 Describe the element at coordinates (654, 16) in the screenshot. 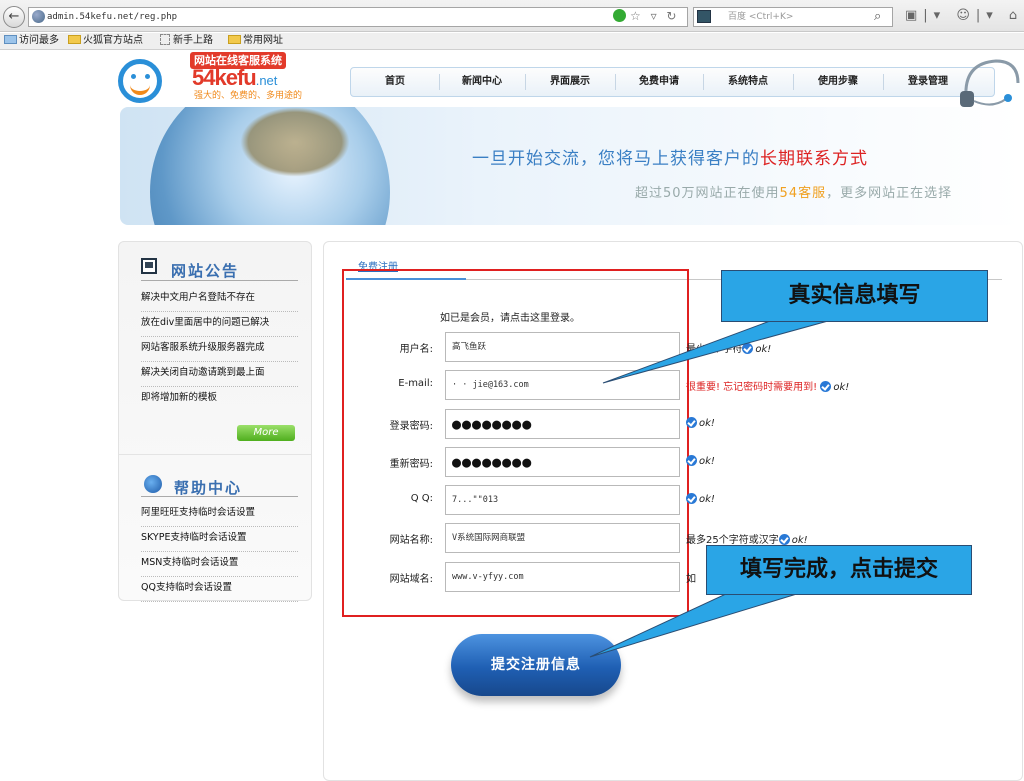

I see `star-icon: ☆ ▿ ↻` at that location.